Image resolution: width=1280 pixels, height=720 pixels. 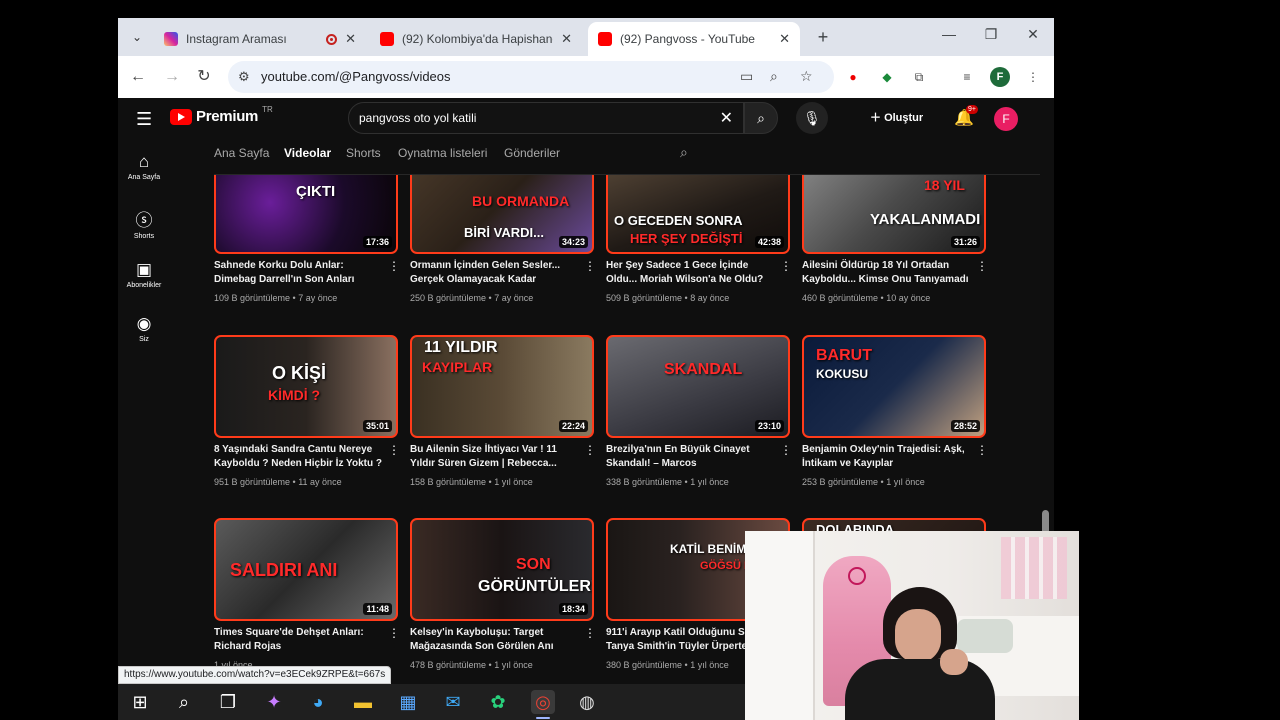 I want to click on video-thumbnail: O GECEDEN SONRA HER ŞEY DEĞİŞTİ 42:38, so click(x=698, y=214).